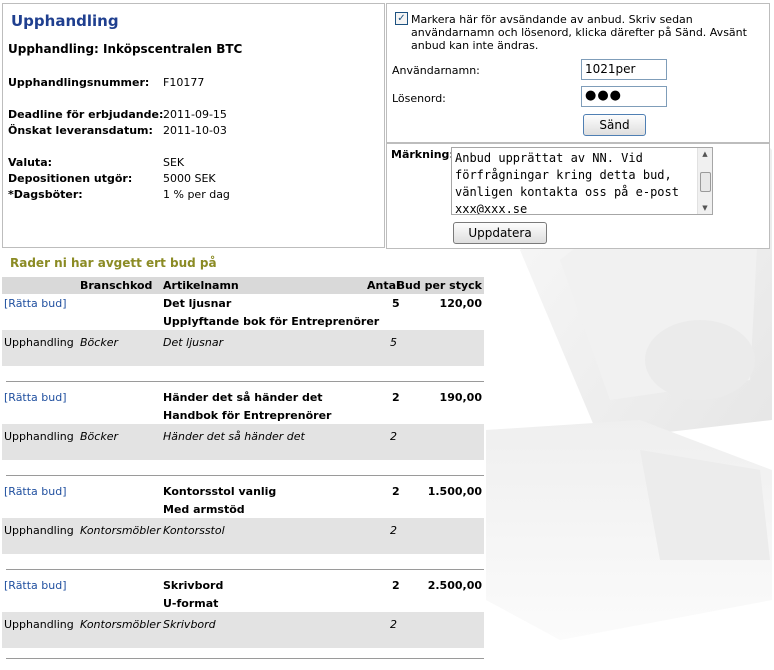 The width and height of the screenshot is (774, 670). I want to click on article-description: Upplyftande bok för Entreprenörer, so click(271, 321).